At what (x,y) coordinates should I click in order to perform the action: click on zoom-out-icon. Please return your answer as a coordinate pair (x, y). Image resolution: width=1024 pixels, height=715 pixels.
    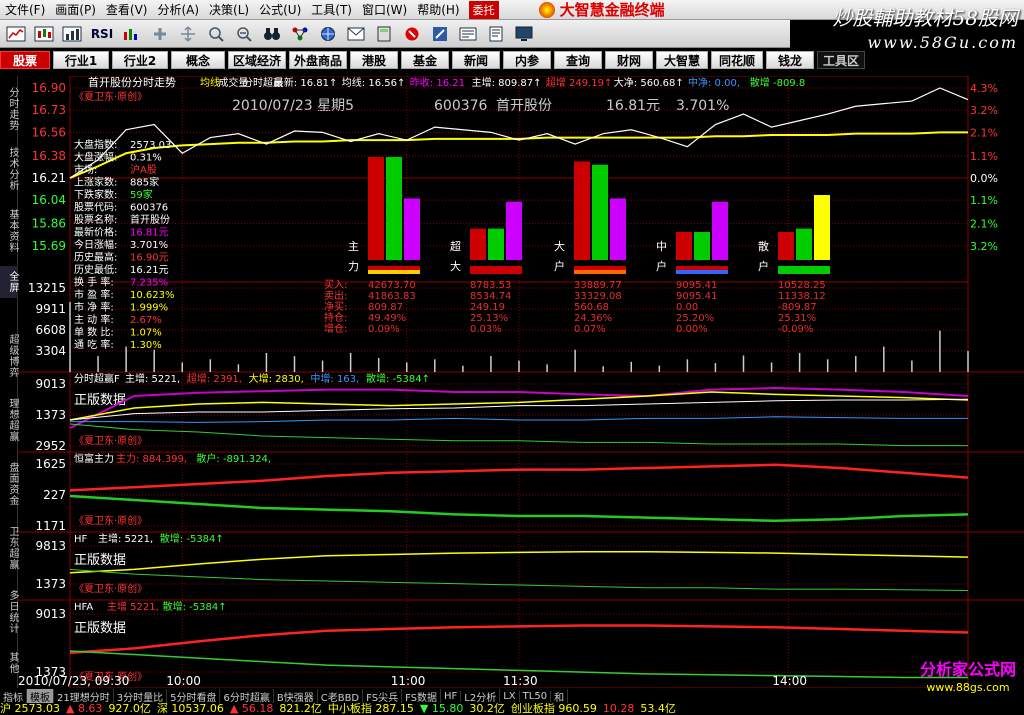
    Looking at the image, I should click on (244, 34).